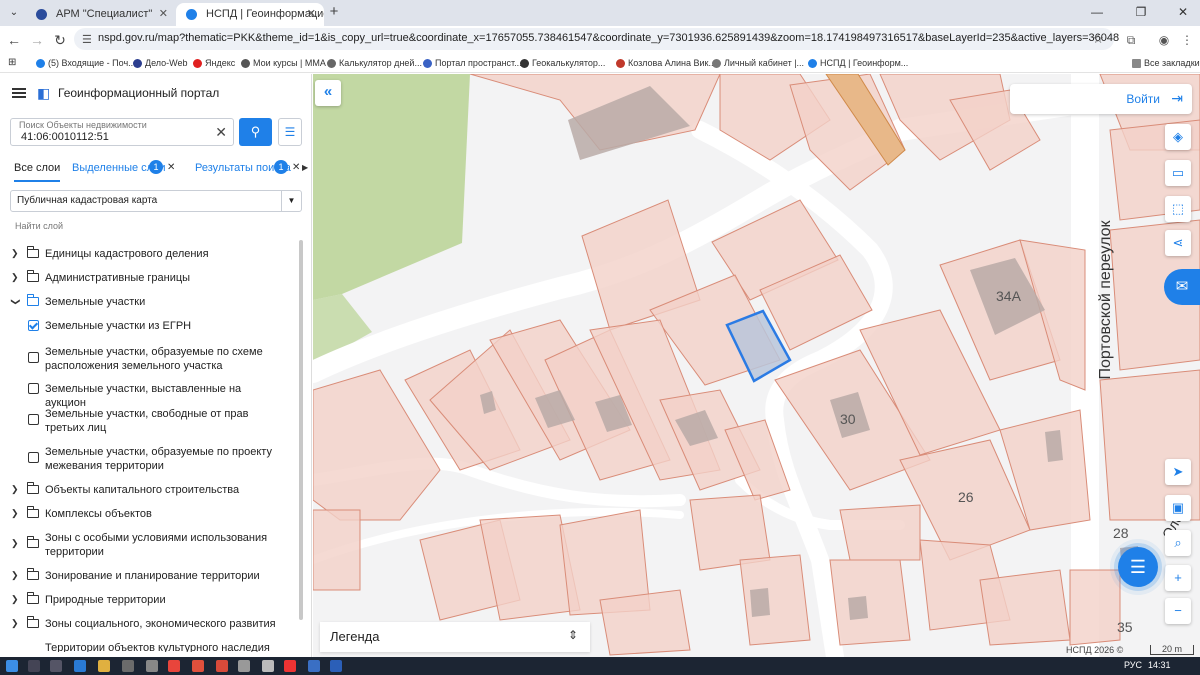 This screenshot has height=675, width=1200. Describe the element at coordinates (283, 63) in the screenshot. I see `bookmark-courses: Мои курсы | МMA` at that location.